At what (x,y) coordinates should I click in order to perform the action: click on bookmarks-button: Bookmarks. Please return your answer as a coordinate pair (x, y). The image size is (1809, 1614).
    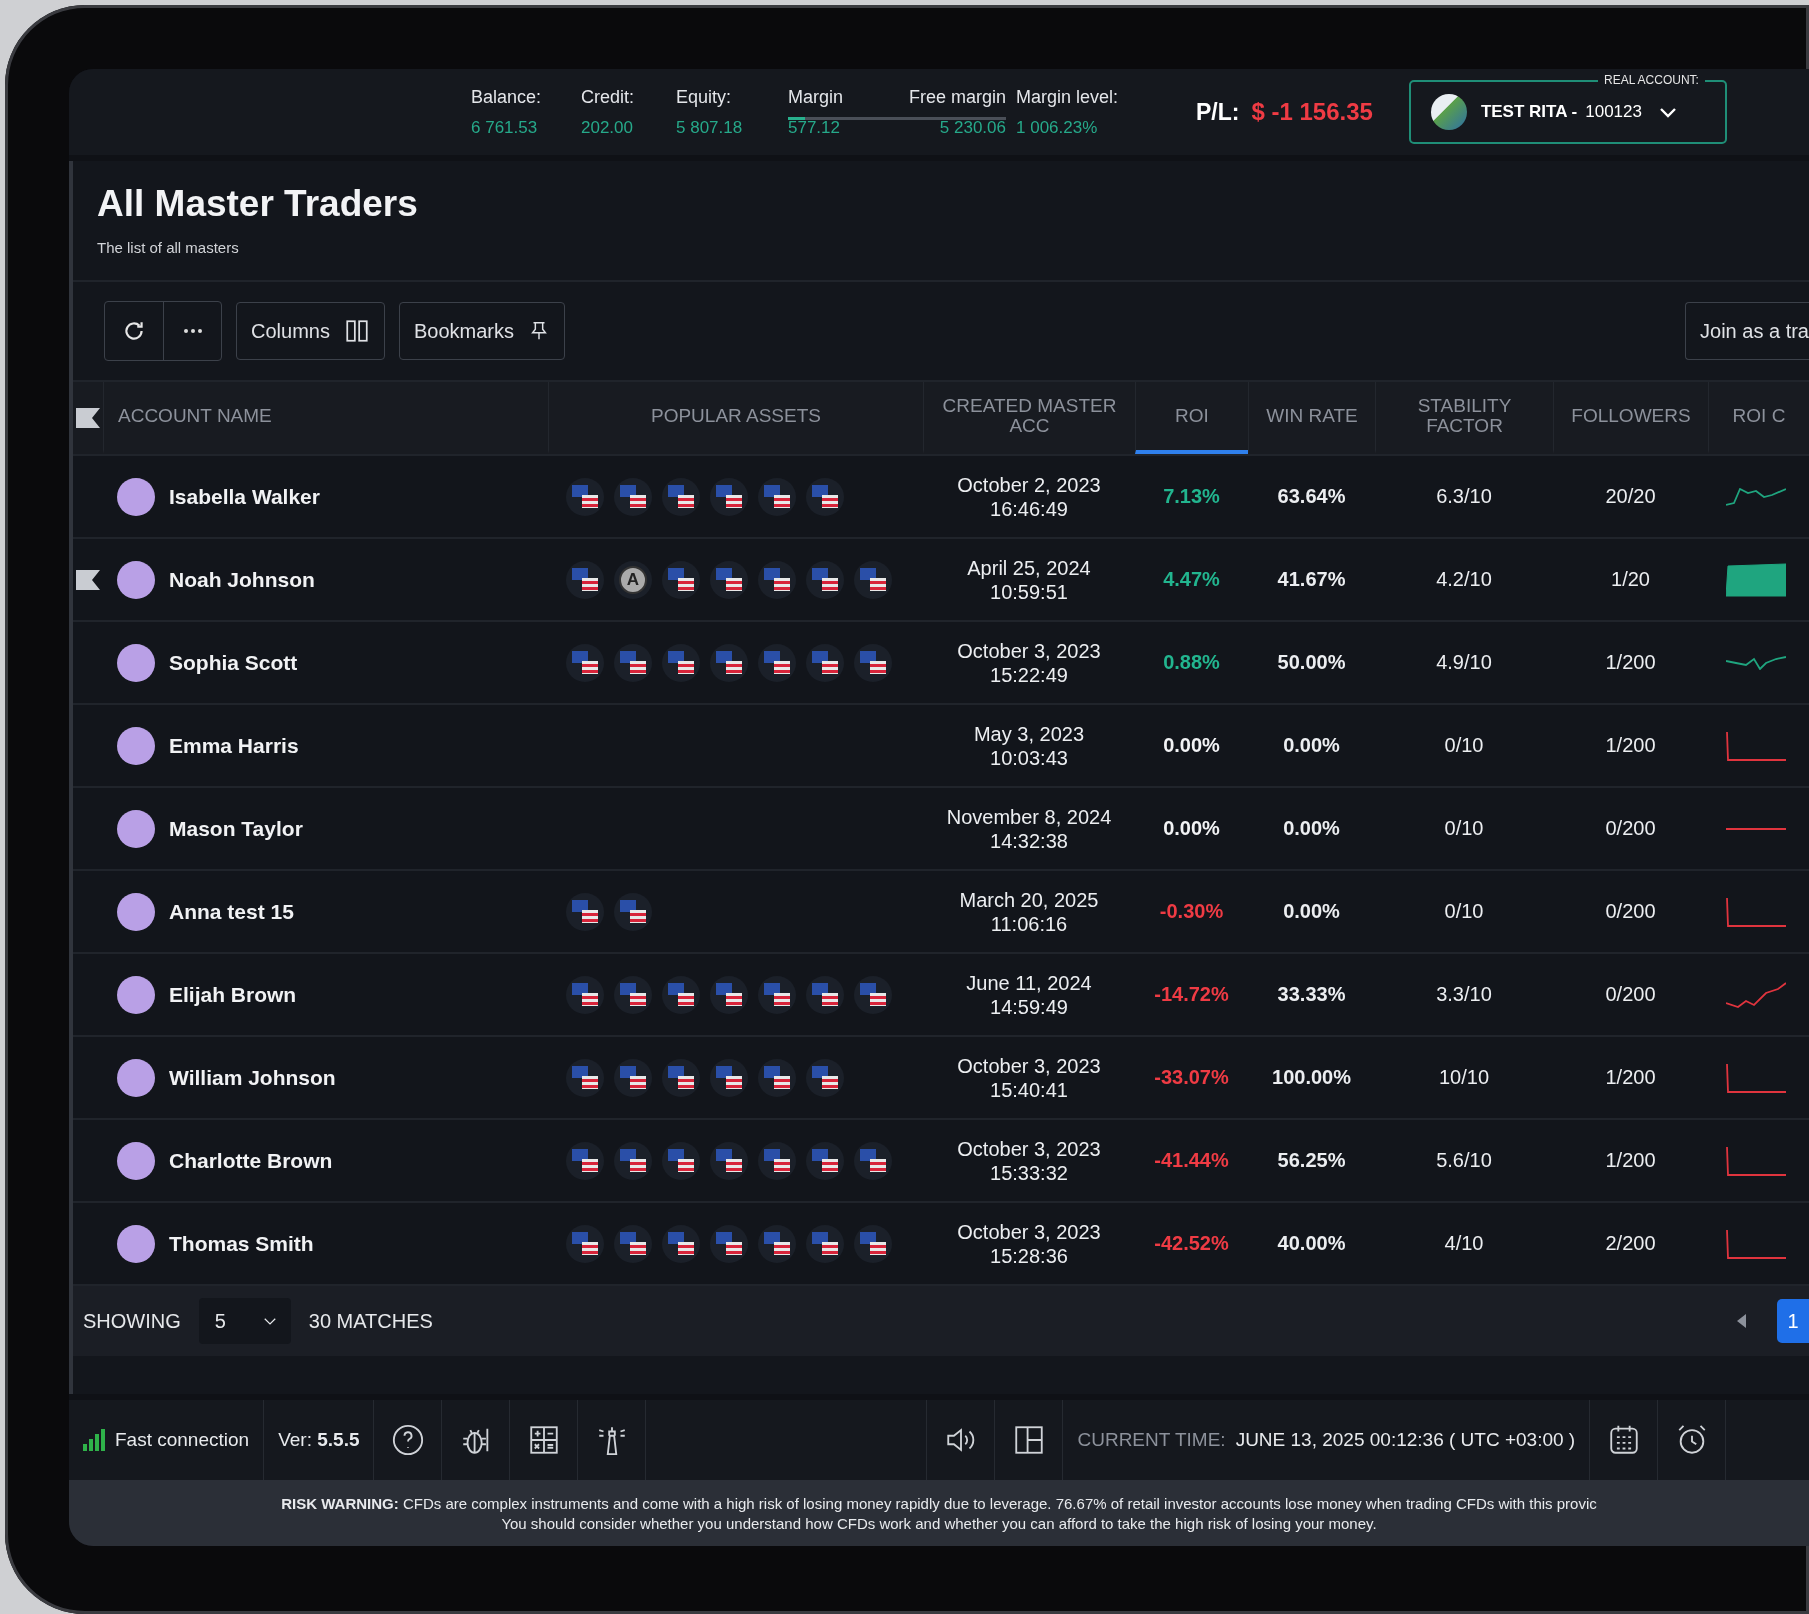
    Looking at the image, I should click on (481, 331).